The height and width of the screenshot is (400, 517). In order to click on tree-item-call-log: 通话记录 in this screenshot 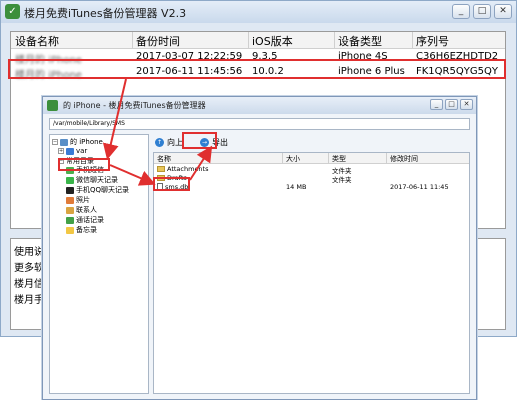, I will do `click(85, 220)`.